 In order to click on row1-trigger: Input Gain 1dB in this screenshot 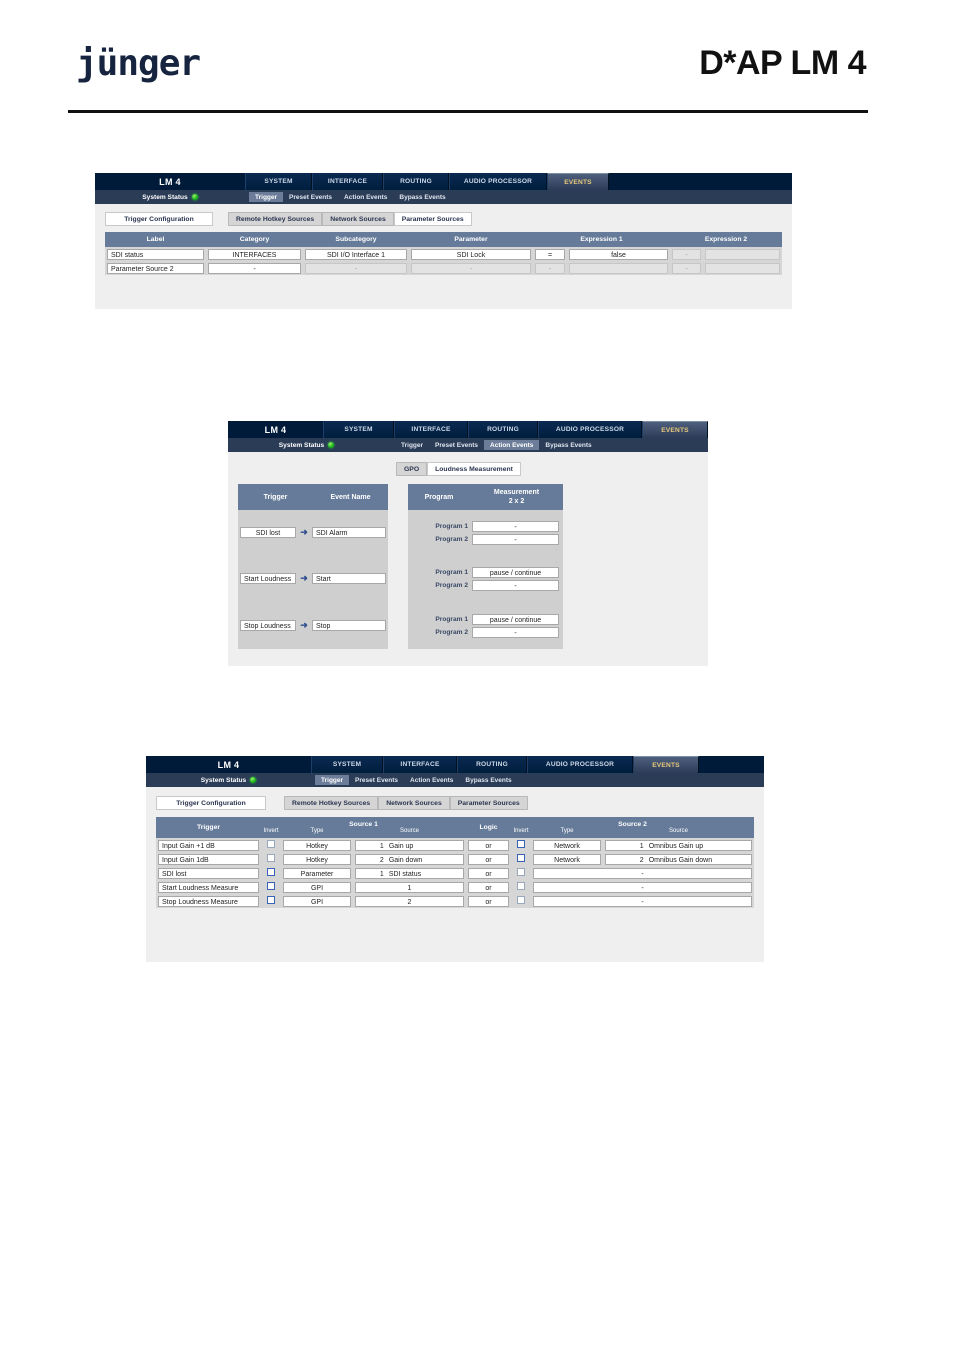, I will do `click(208, 859)`.